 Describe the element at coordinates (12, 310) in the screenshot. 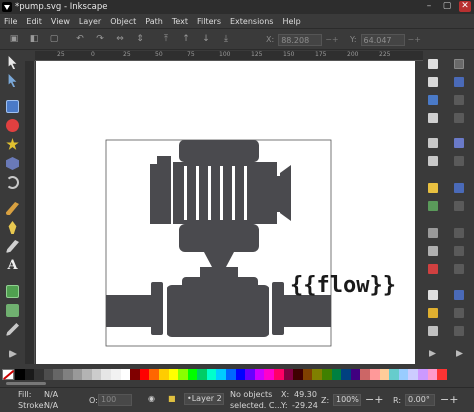

I see `mesh-tool-icon` at that location.